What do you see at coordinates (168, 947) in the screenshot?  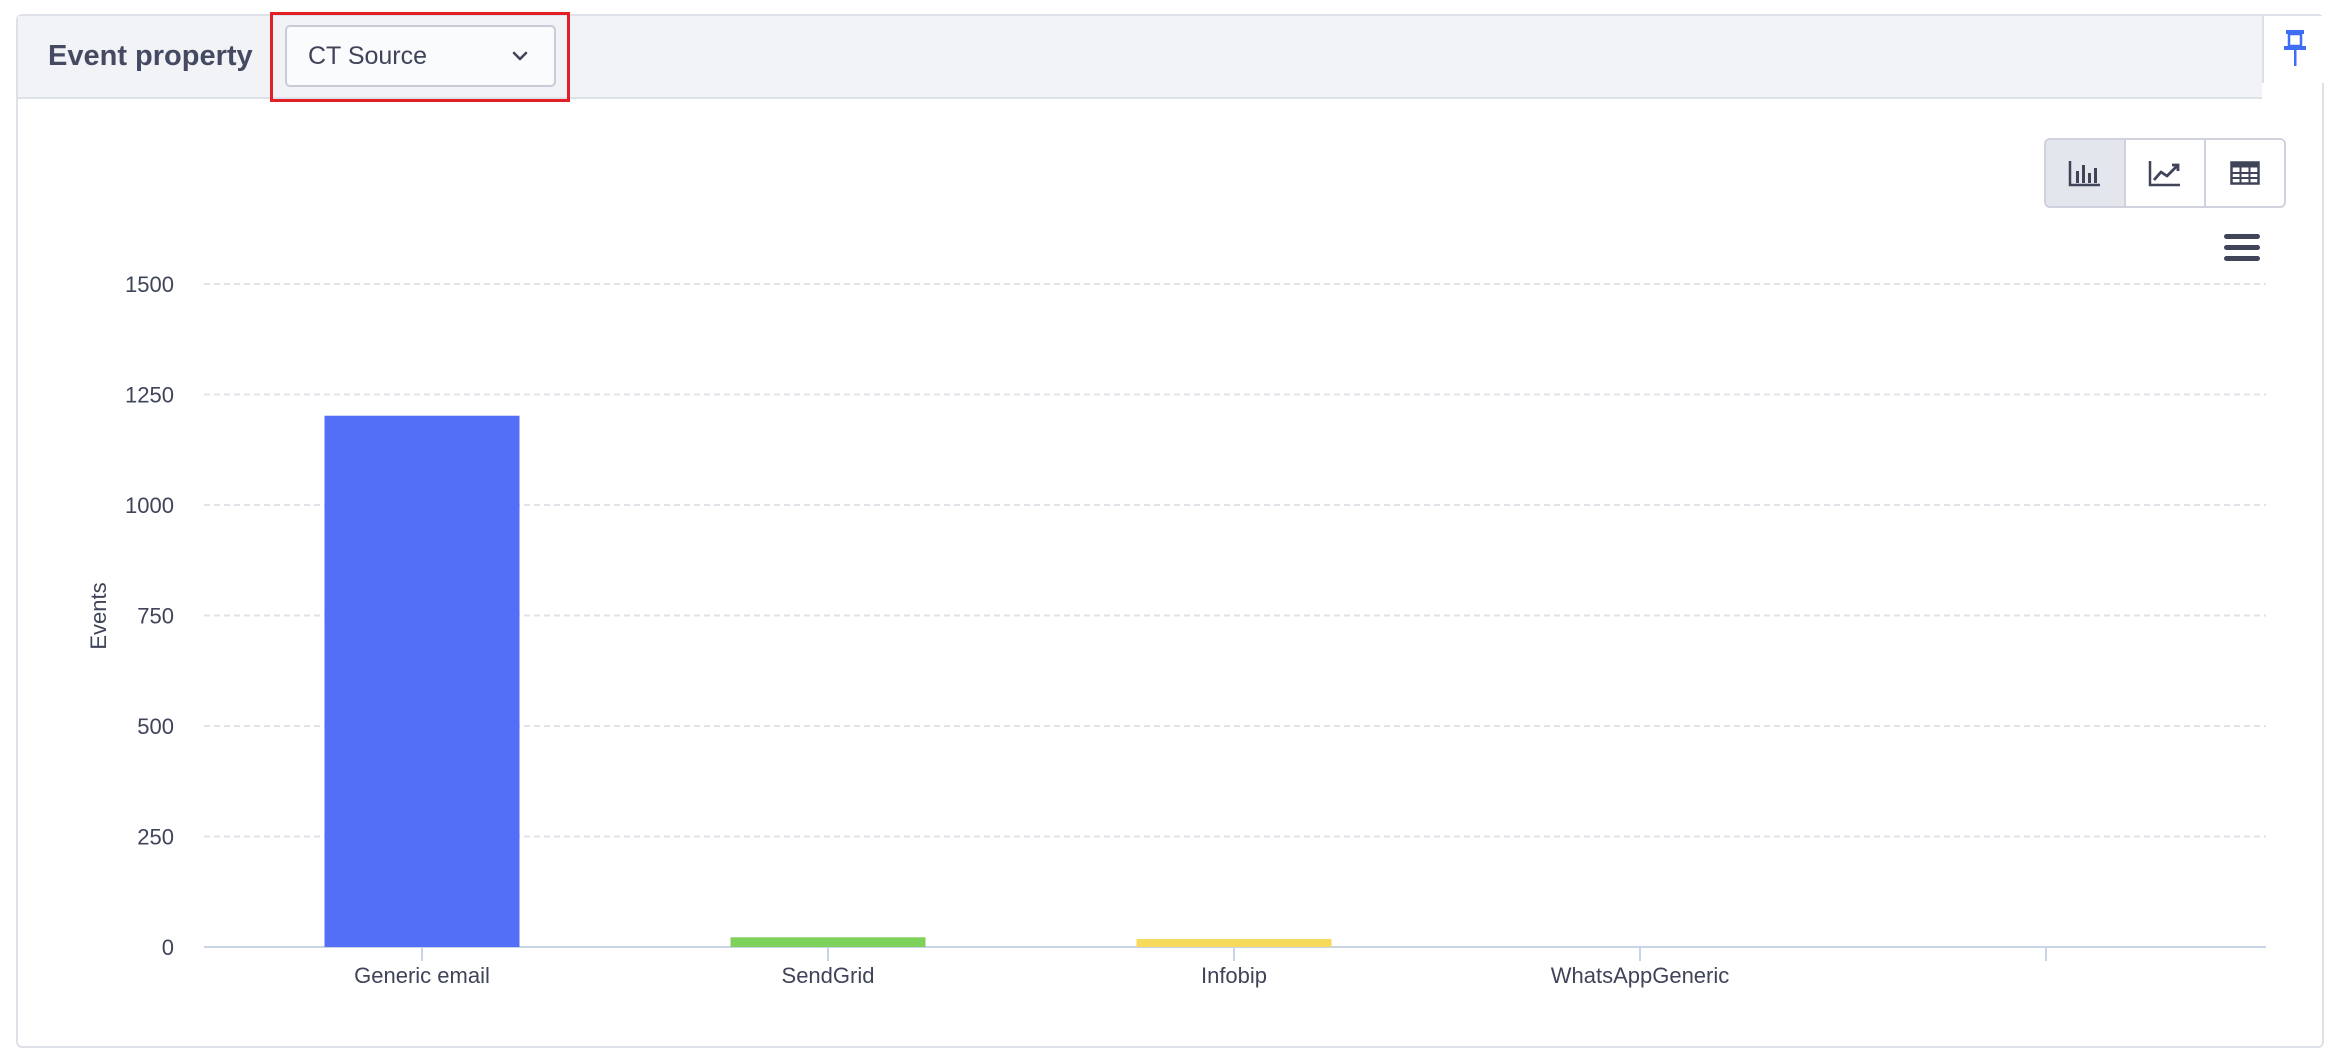 I see `y-tick-label: 0` at bounding box center [168, 947].